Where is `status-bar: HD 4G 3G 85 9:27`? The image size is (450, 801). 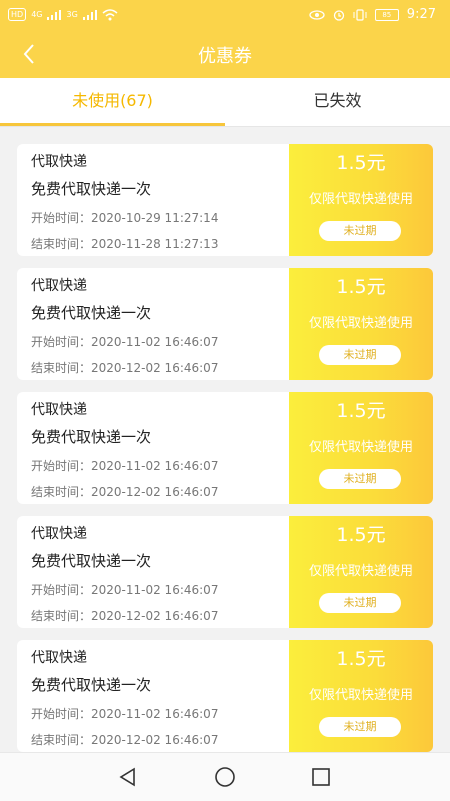
status-bar: HD 4G 3G 85 9:27 is located at coordinates (225, 15).